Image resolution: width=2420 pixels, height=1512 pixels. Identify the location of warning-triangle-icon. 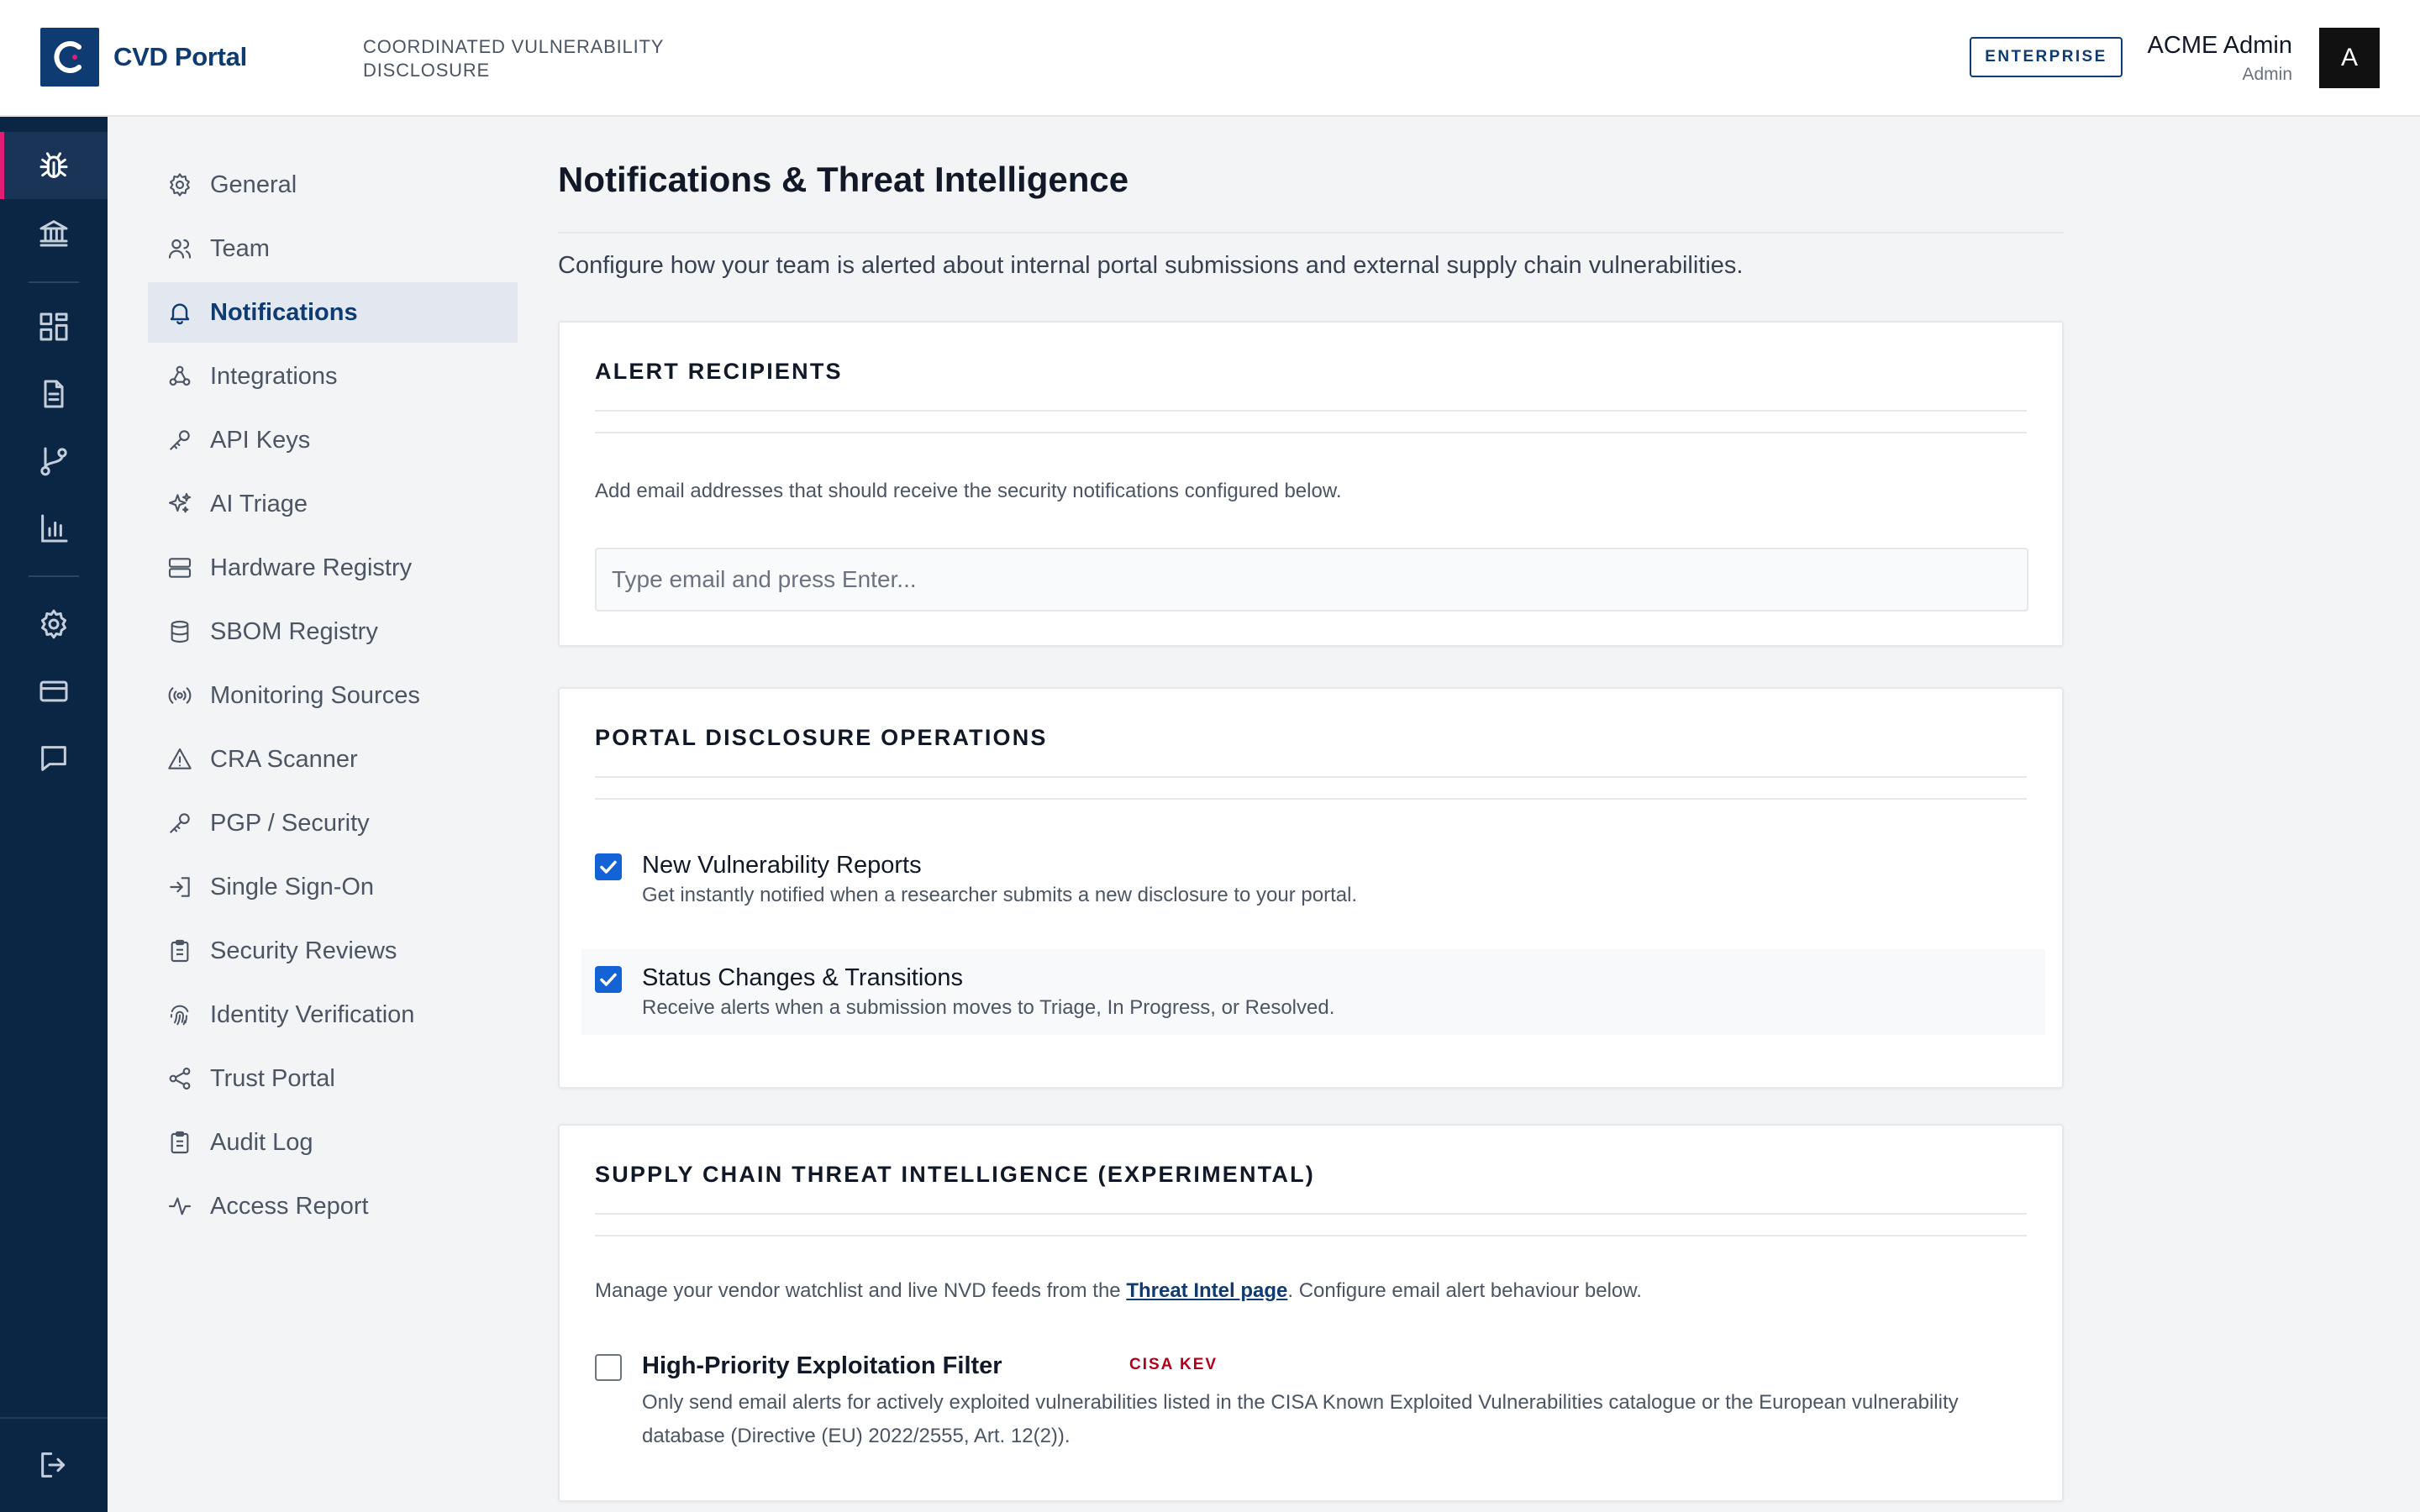
(180, 758).